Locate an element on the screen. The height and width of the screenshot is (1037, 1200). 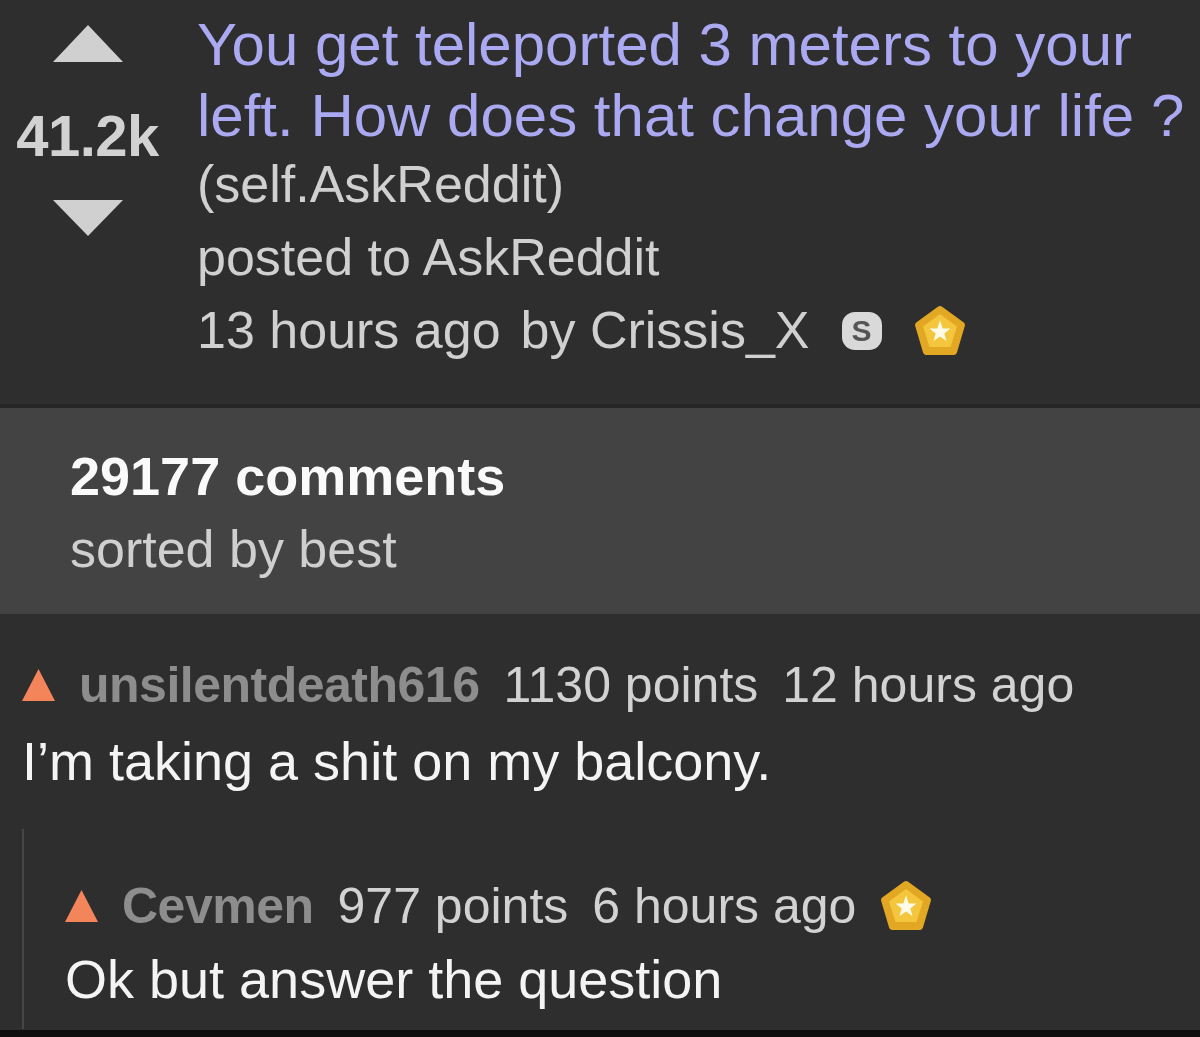
comment-body: Ok but answer the question is located at coordinates (394, 979).